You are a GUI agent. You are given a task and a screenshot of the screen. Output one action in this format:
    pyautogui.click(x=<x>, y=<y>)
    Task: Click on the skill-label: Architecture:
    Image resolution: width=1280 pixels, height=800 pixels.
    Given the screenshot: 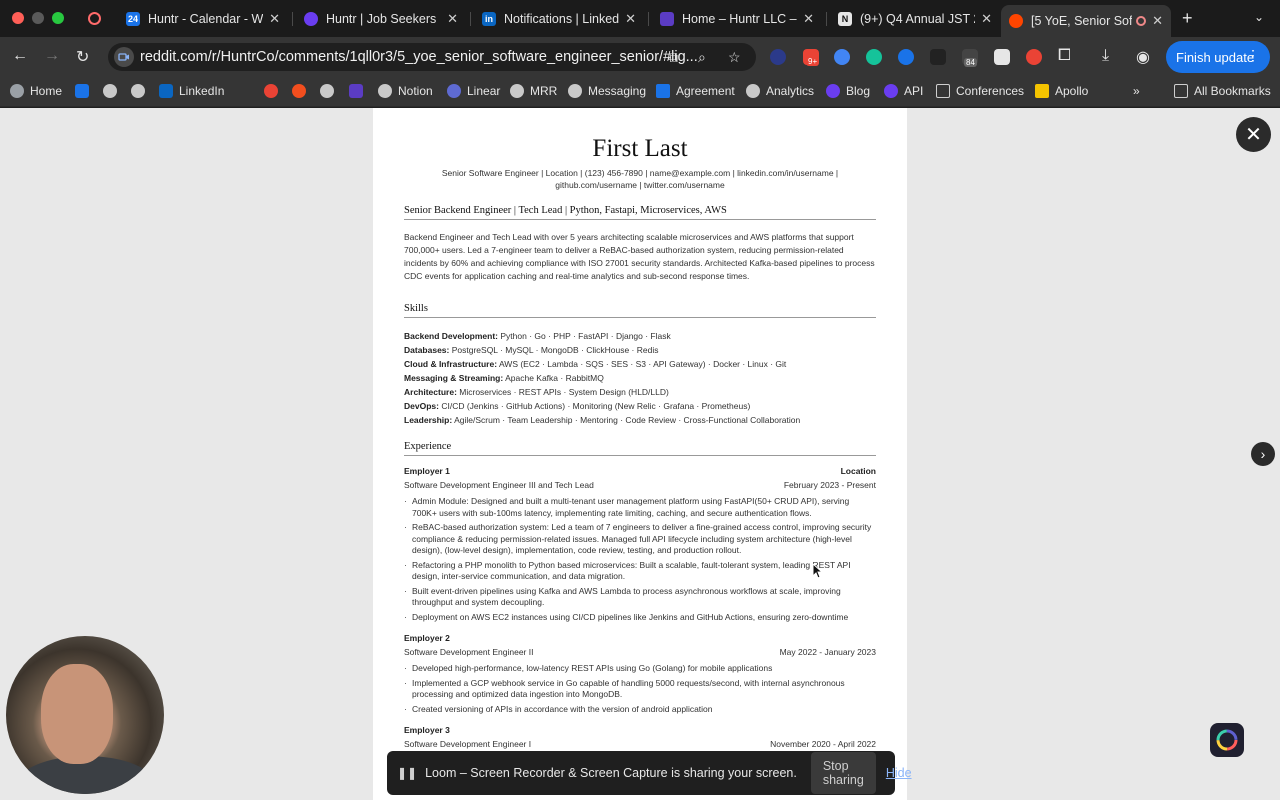 What is the action you would take?
    pyautogui.click(x=430, y=392)
    